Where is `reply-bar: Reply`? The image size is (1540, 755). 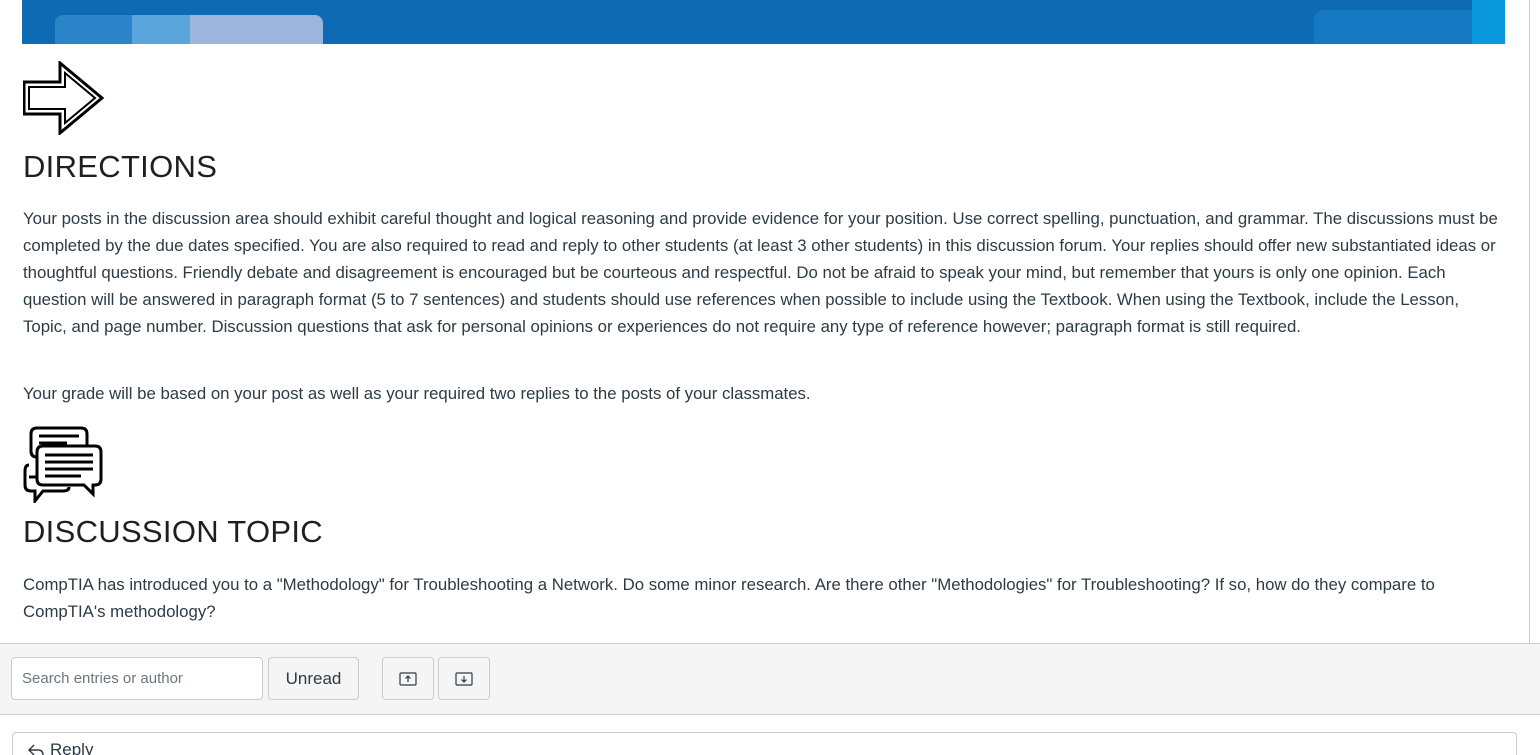 reply-bar: Reply is located at coordinates (764, 743).